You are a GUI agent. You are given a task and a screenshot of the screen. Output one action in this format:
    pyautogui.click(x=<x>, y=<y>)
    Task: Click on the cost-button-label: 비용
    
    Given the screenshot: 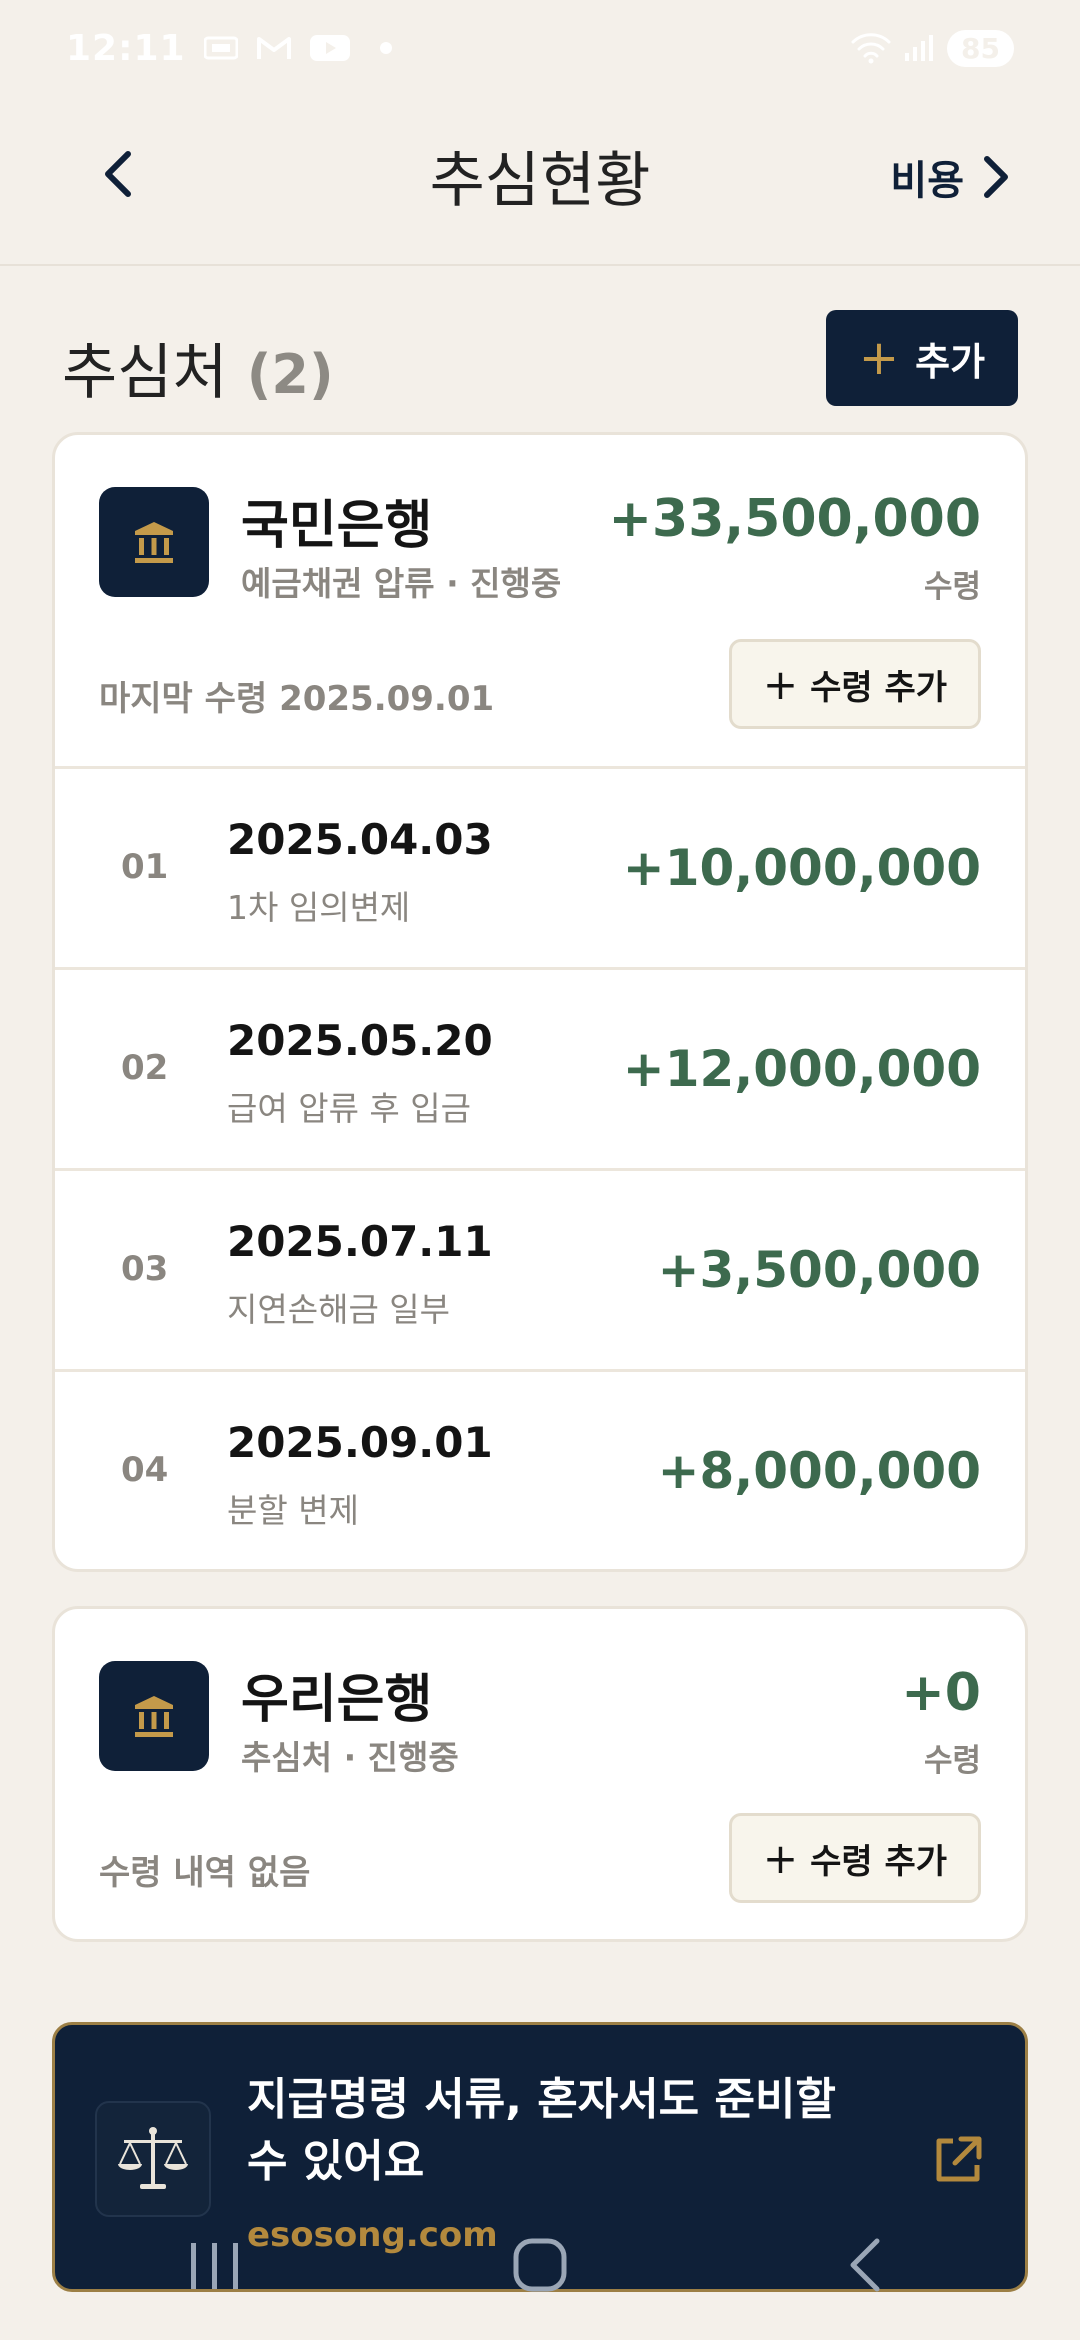 What is the action you would take?
    pyautogui.click(x=927, y=181)
    